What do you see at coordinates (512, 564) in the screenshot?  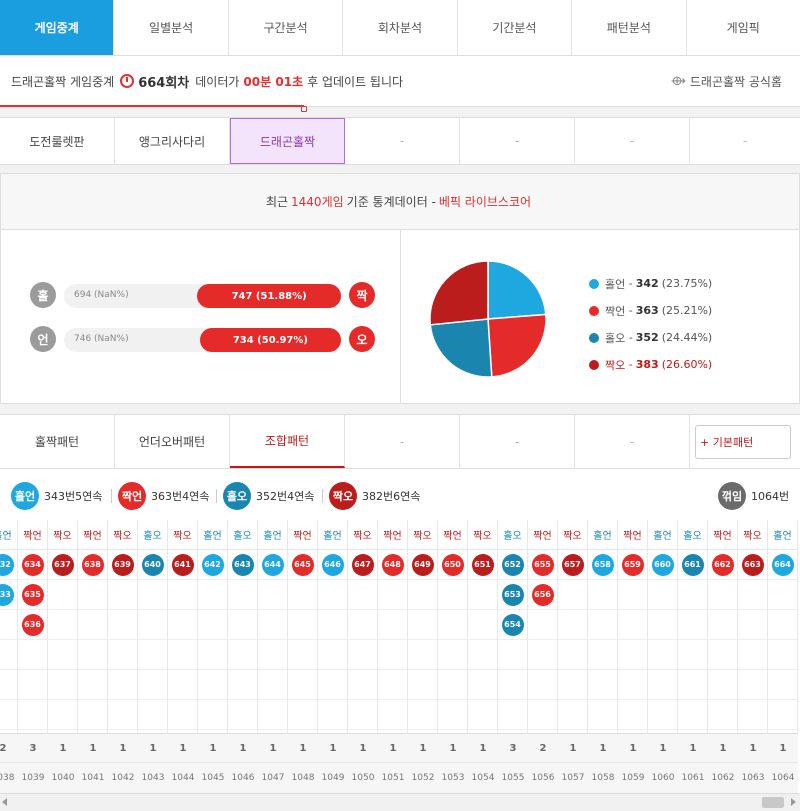 I see `result-ball: 652` at bounding box center [512, 564].